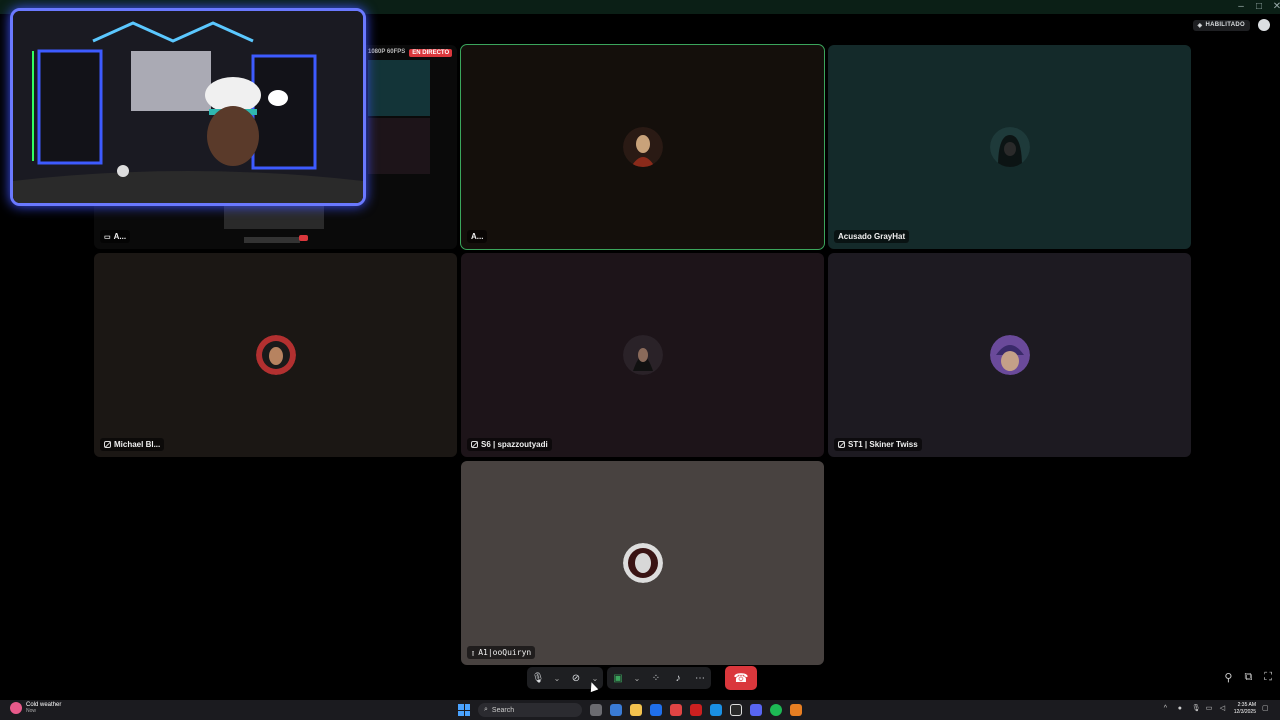  I want to click on streamer-webcam-overlay, so click(188, 107).